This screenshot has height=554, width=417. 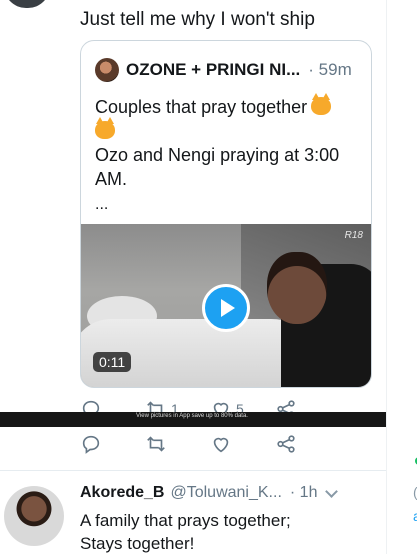 I want to click on adjacent-panel-edge: ( a, so click(x=401, y=277).